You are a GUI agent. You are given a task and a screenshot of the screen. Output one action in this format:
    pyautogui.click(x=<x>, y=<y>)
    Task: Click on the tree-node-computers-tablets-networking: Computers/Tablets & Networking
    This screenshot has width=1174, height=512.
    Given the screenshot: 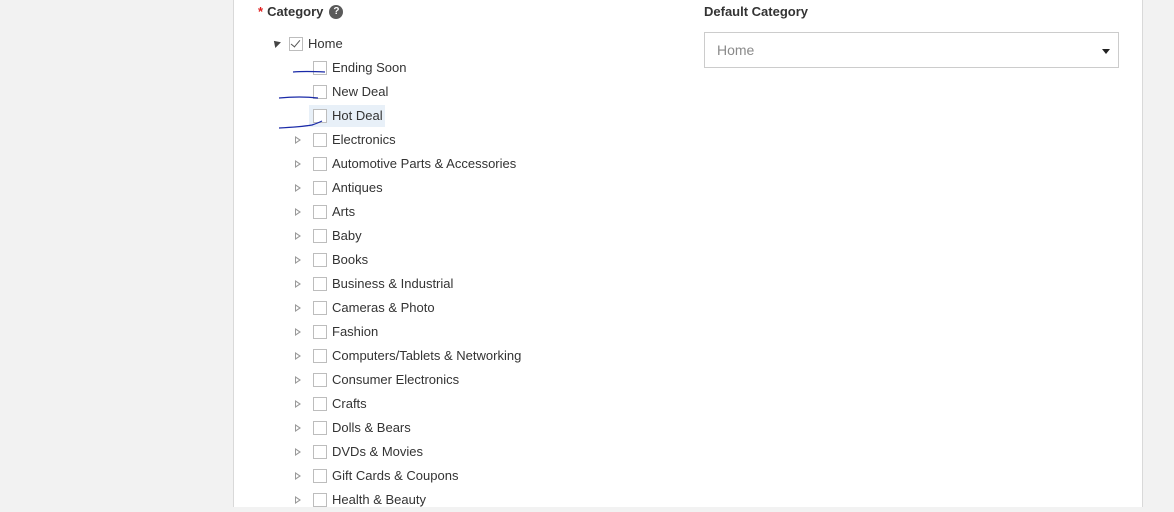 What is the action you would take?
    pyautogui.click(x=422, y=356)
    